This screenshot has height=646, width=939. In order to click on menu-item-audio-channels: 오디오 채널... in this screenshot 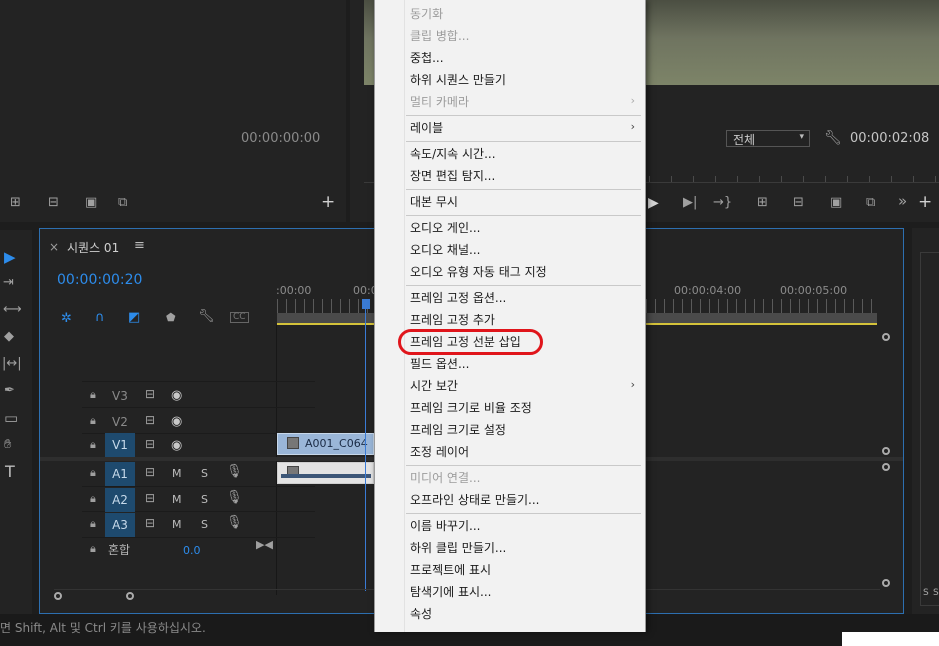, I will do `click(445, 250)`.